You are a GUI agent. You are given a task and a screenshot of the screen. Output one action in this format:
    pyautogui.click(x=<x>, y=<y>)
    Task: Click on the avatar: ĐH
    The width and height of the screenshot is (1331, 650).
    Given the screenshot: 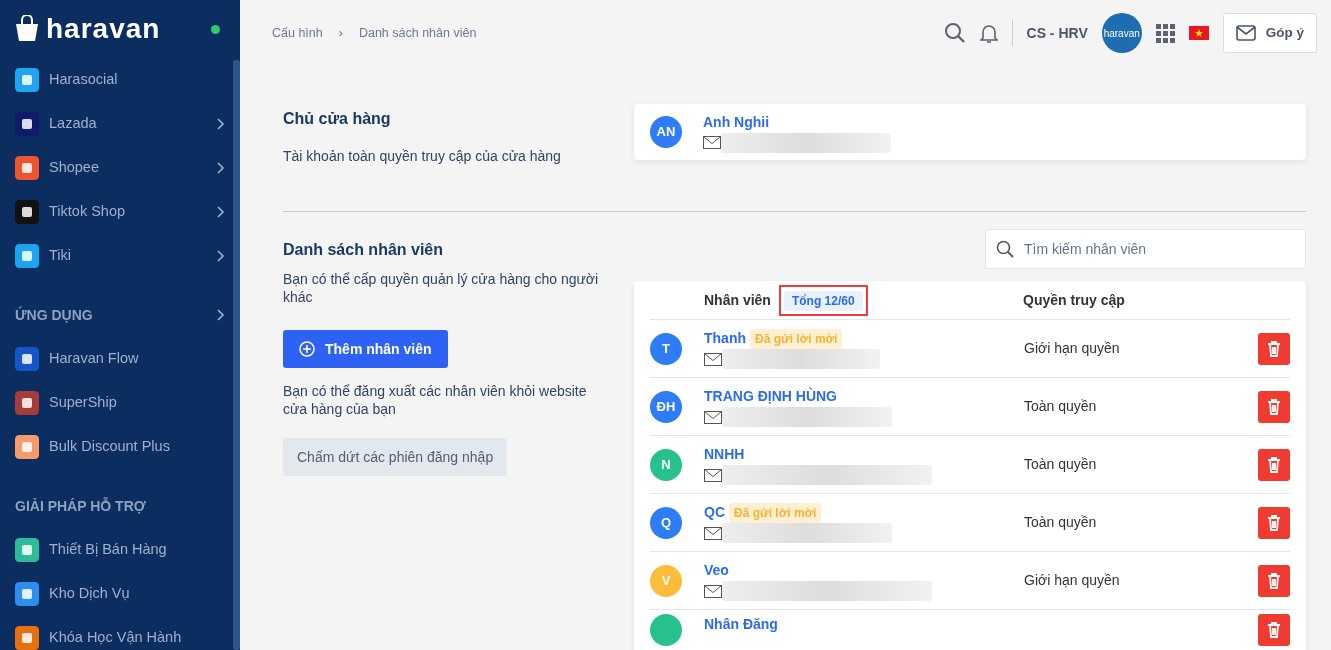 What is the action you would take?
    pyautogui.click(x=666, y=406)
    